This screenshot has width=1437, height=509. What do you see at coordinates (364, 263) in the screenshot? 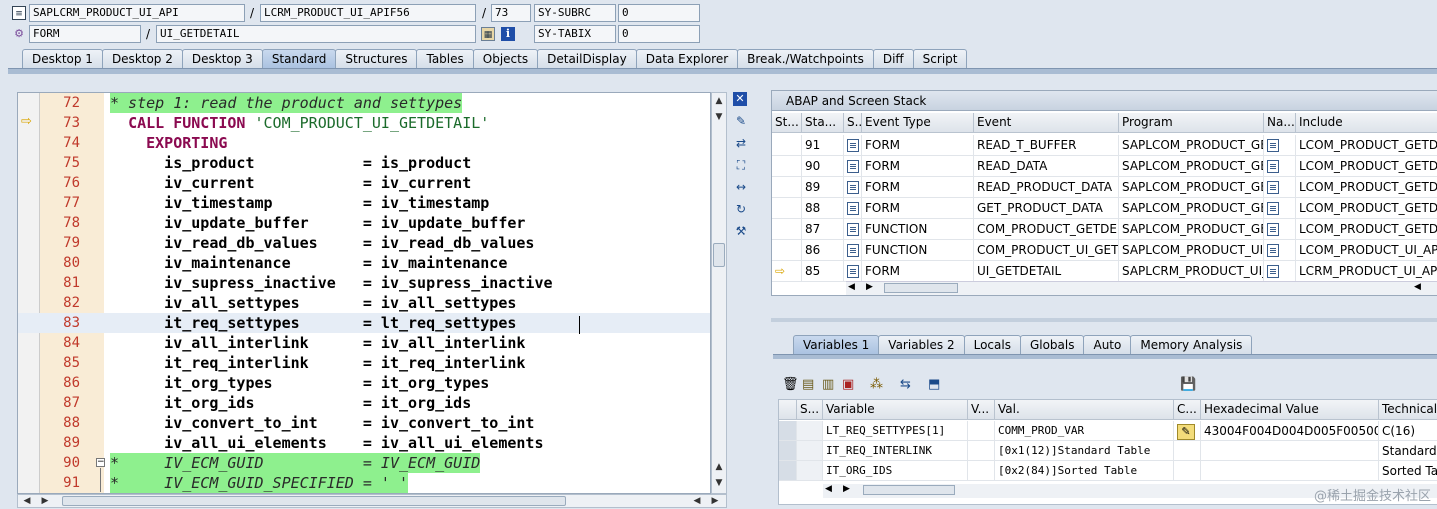
I see `code-line: 80 iv_maintenance = iv_maintenance` at bounding box center [364, 263].